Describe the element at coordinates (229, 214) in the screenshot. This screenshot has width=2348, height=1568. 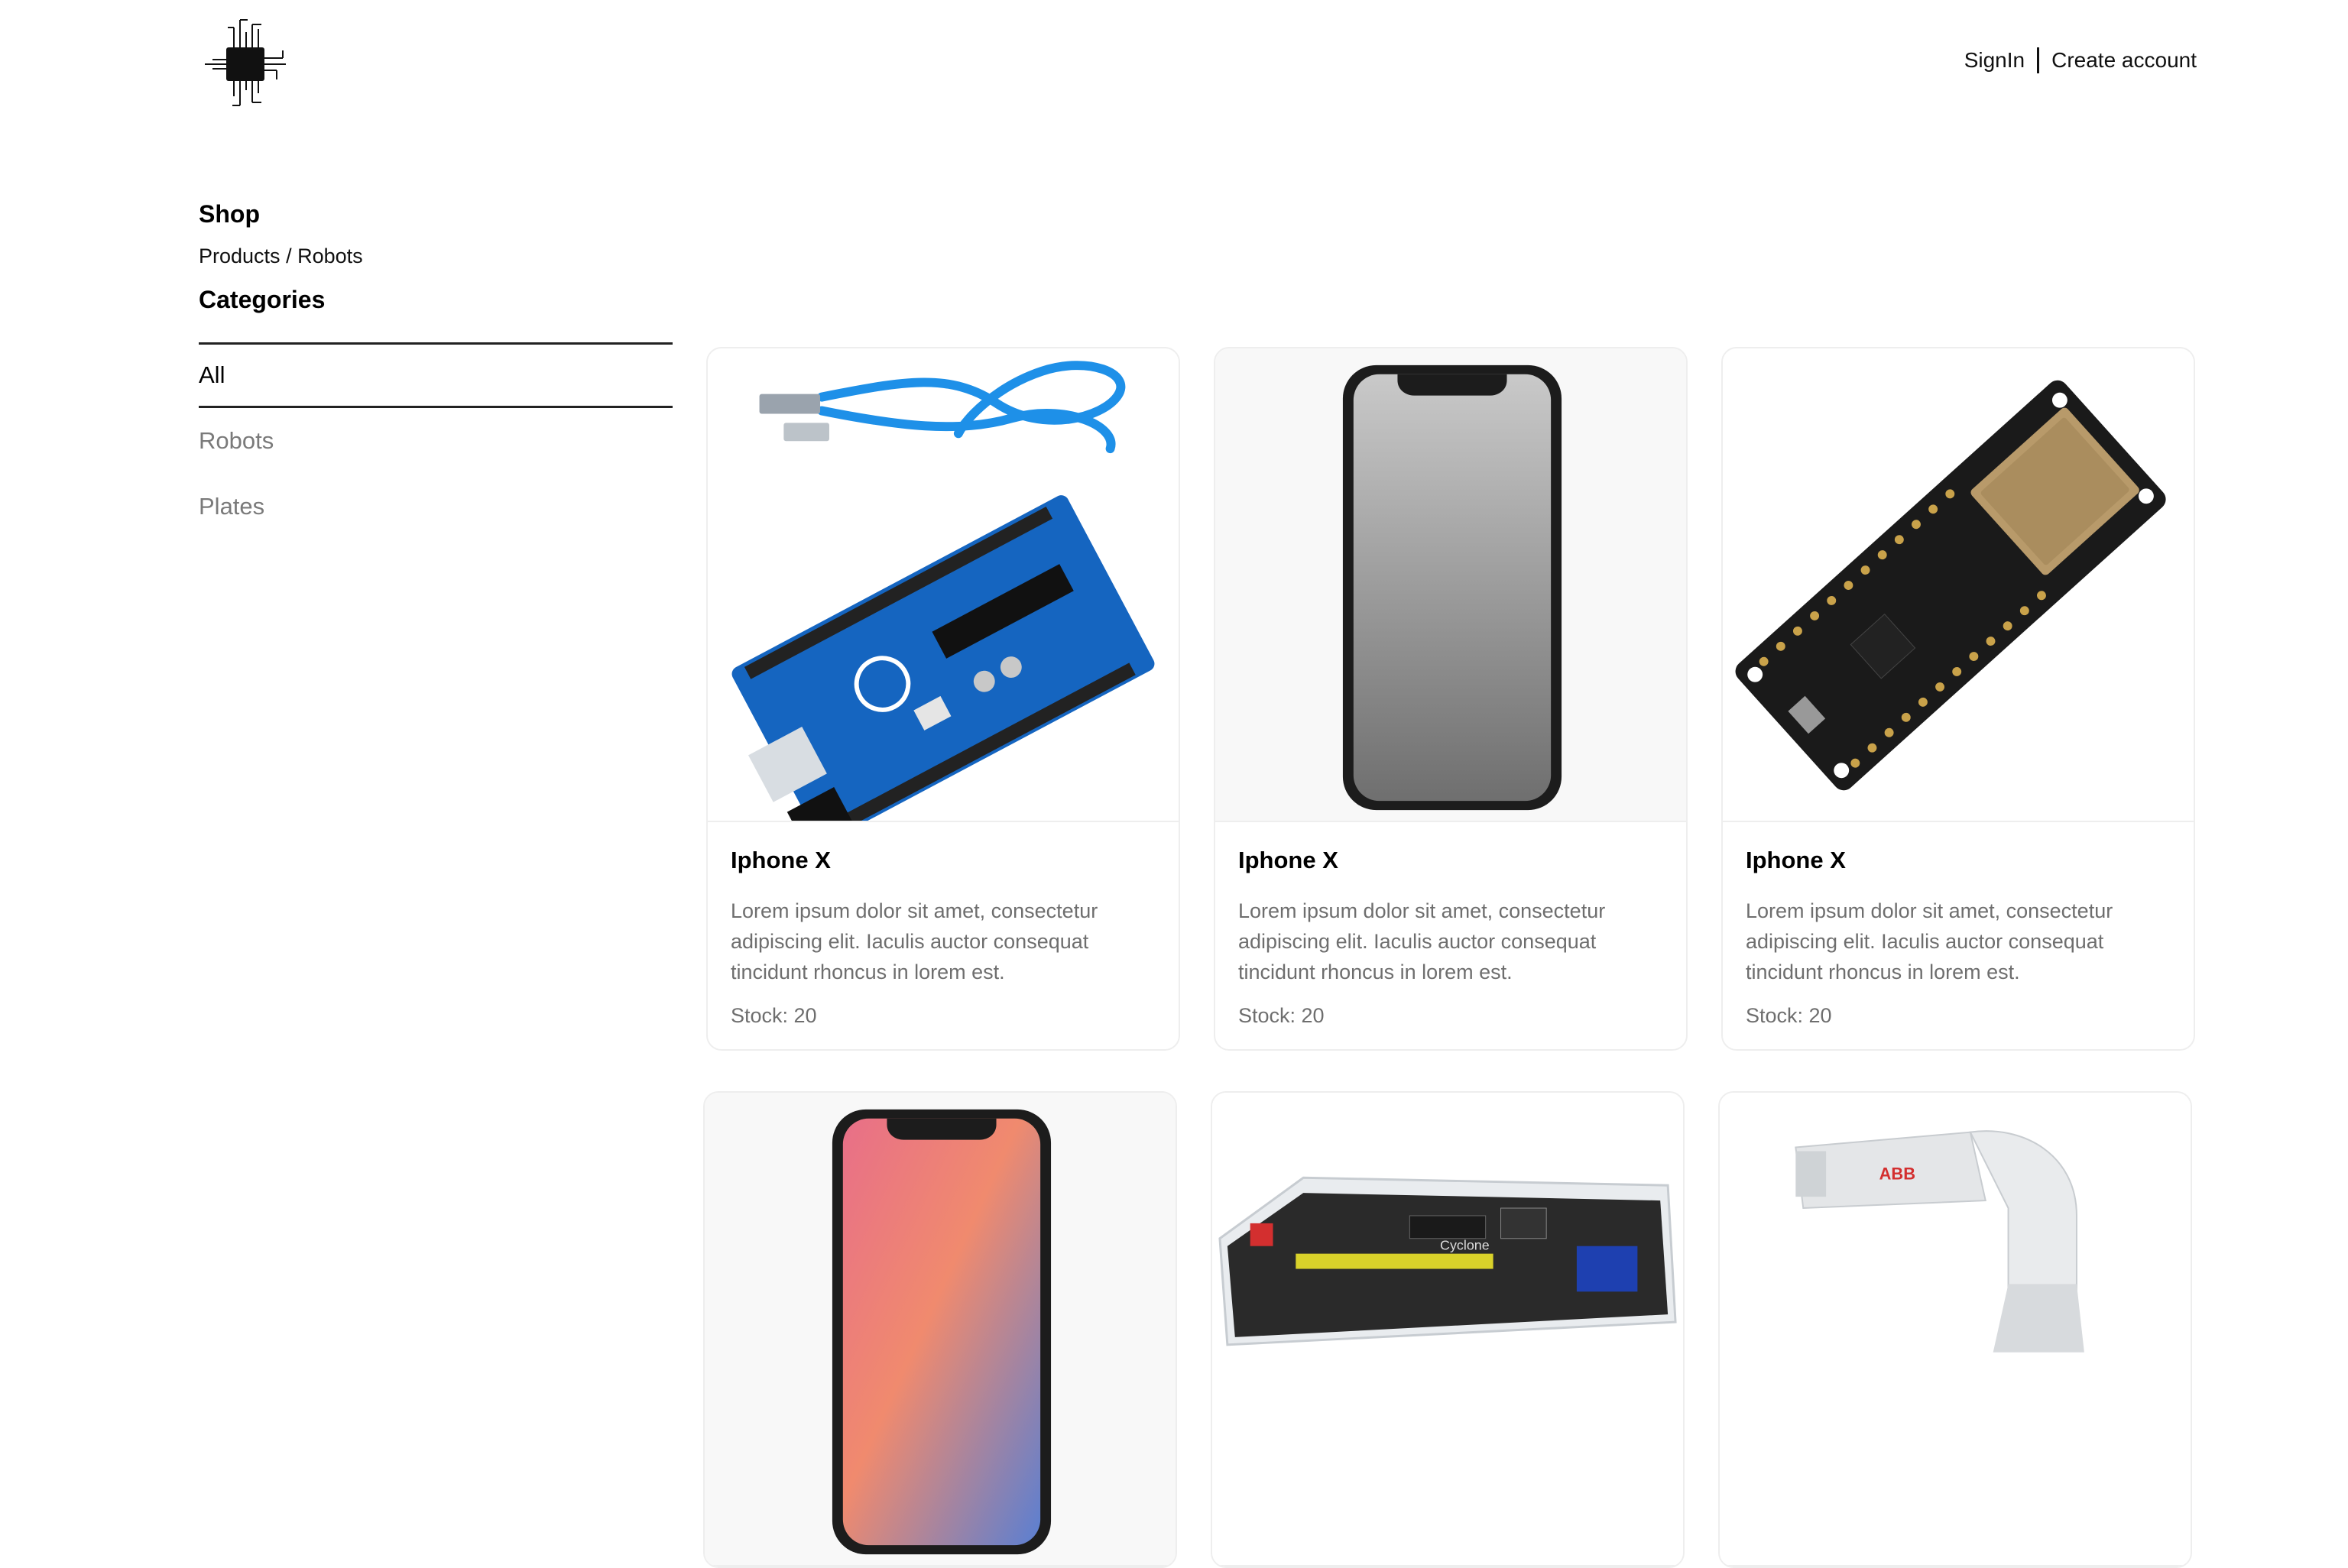
I see `page-title: Shop` at that location.